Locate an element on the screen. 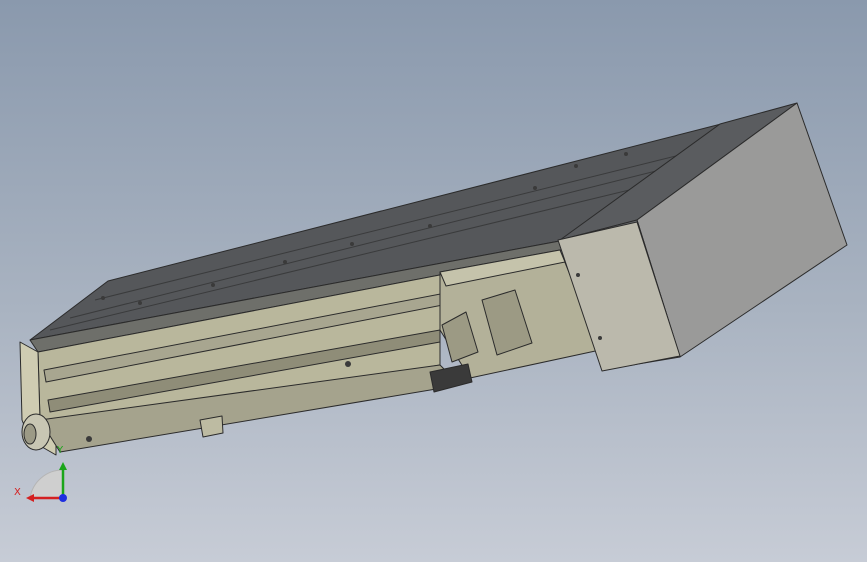  triad-y-label: Y is located at coordinates (60, 450).